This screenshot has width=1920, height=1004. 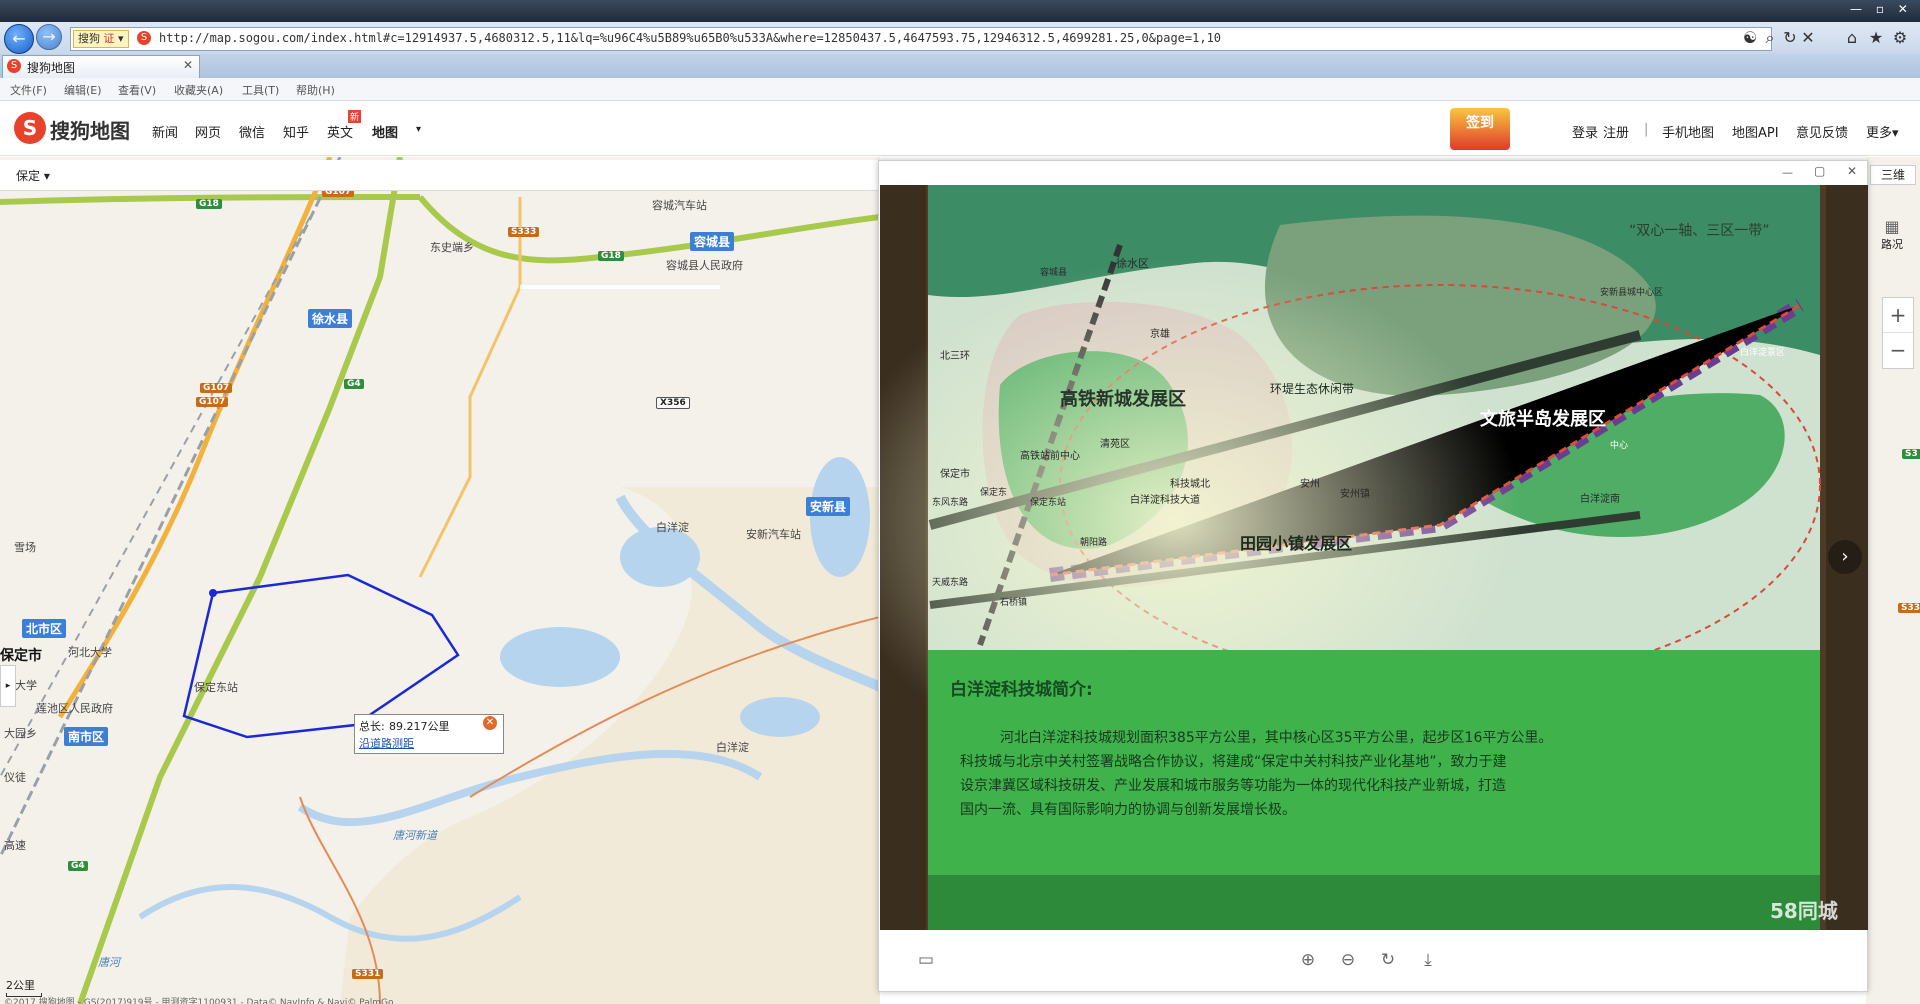 I want to click on map-api-link: 地图API, so click(x=1755, y=131).